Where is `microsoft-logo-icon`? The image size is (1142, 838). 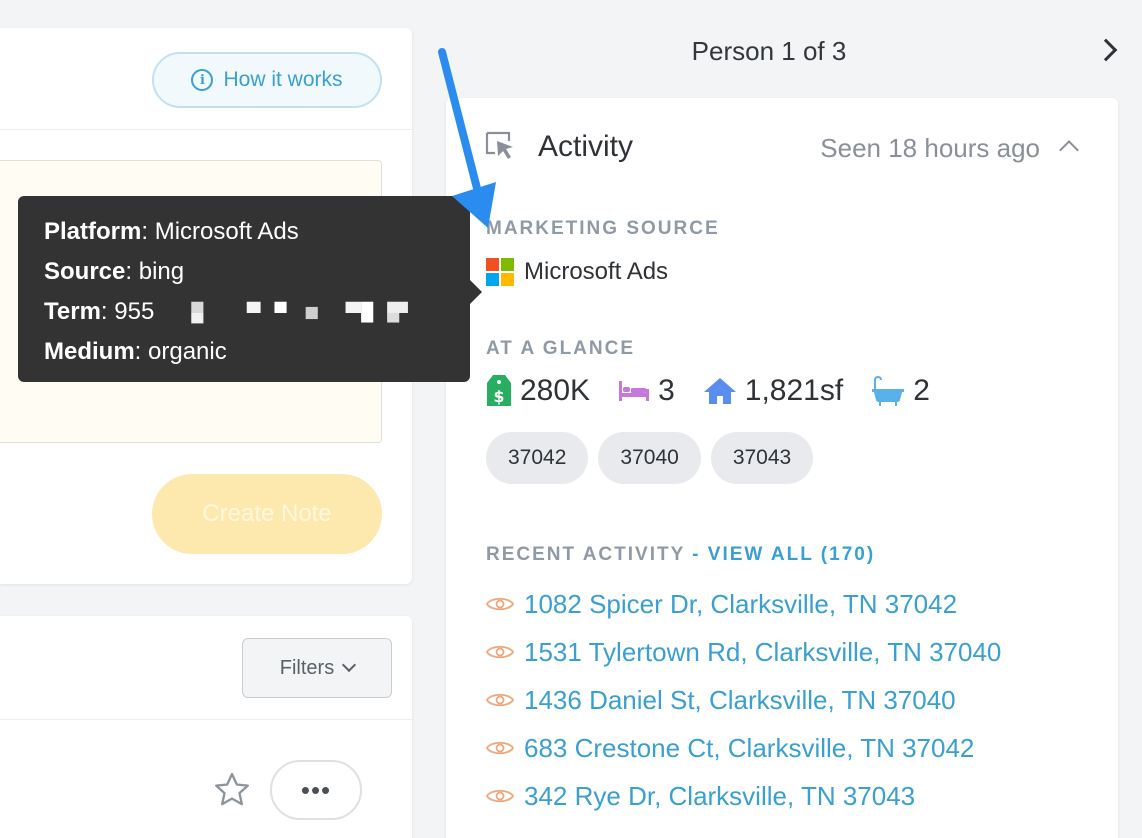
microsoft-logo-icon is located at coordinates (500, 272).